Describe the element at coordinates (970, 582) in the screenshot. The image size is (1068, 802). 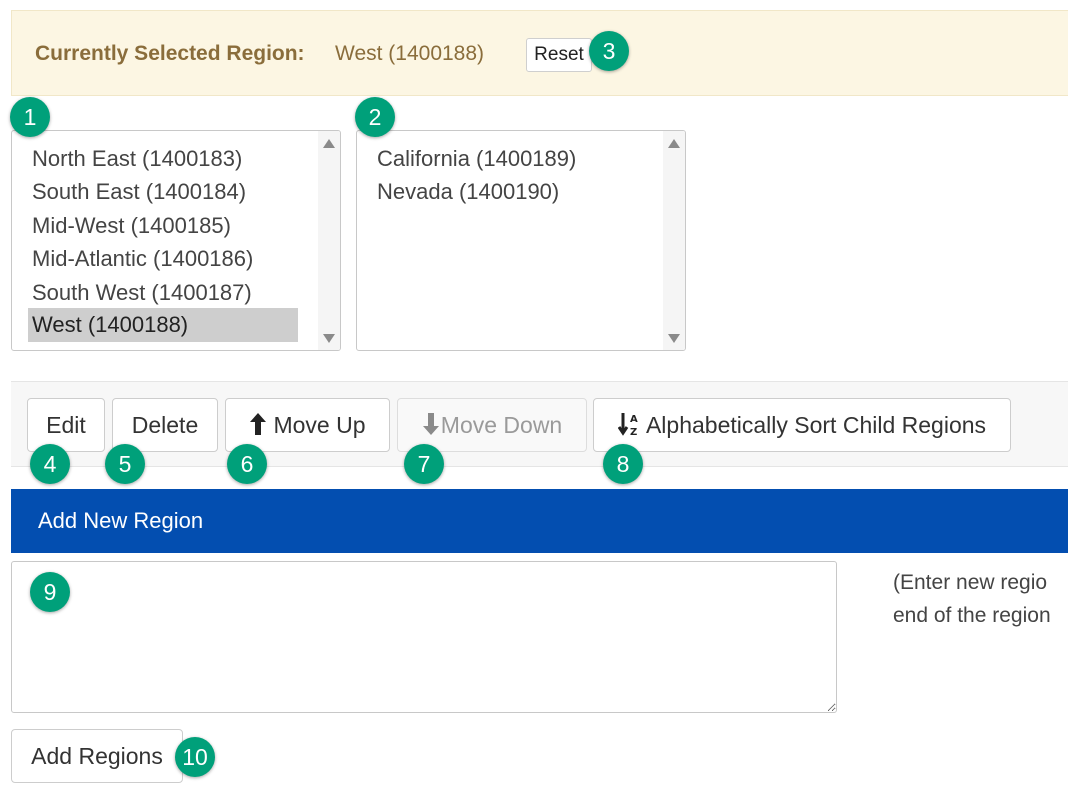
I see `help-line: (Enter new regio` at that location.